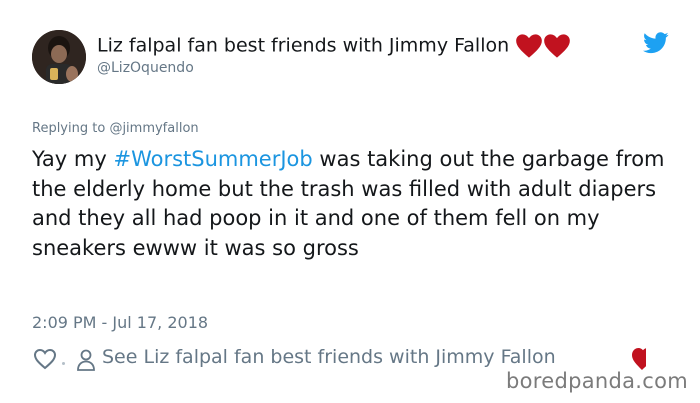  I want to click on timestamp: 2:09 PM - Jul 17, 2018, so click(120, 322).